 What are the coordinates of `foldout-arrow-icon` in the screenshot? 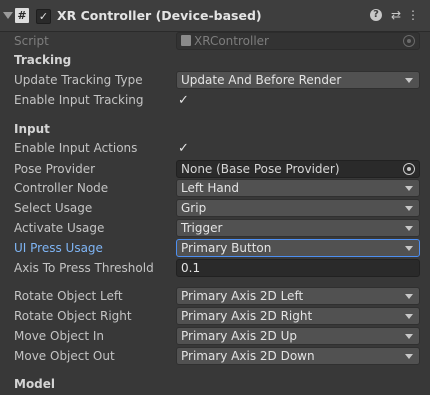 It's located at (8, 15).